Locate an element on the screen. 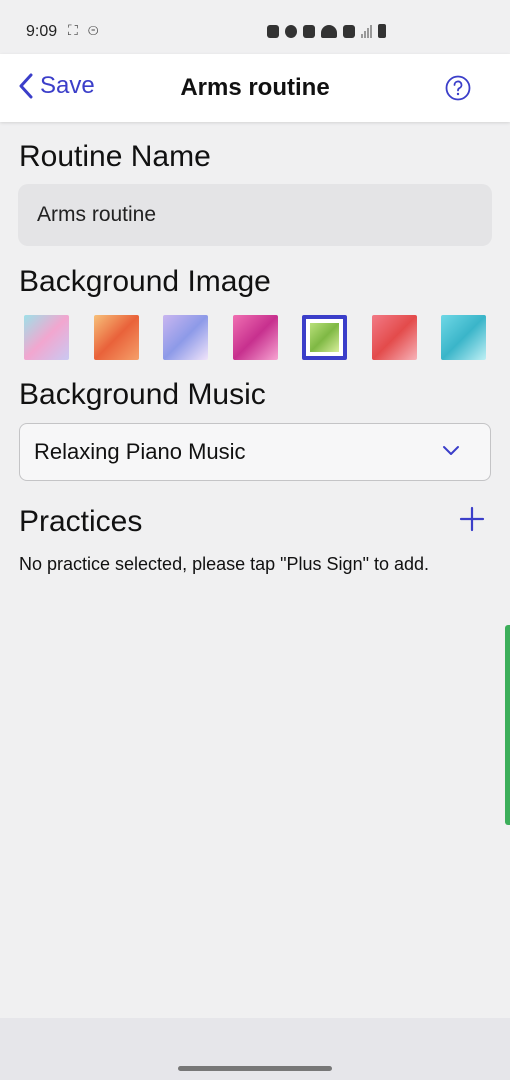  help-icon is located at coordinates (458, 88).